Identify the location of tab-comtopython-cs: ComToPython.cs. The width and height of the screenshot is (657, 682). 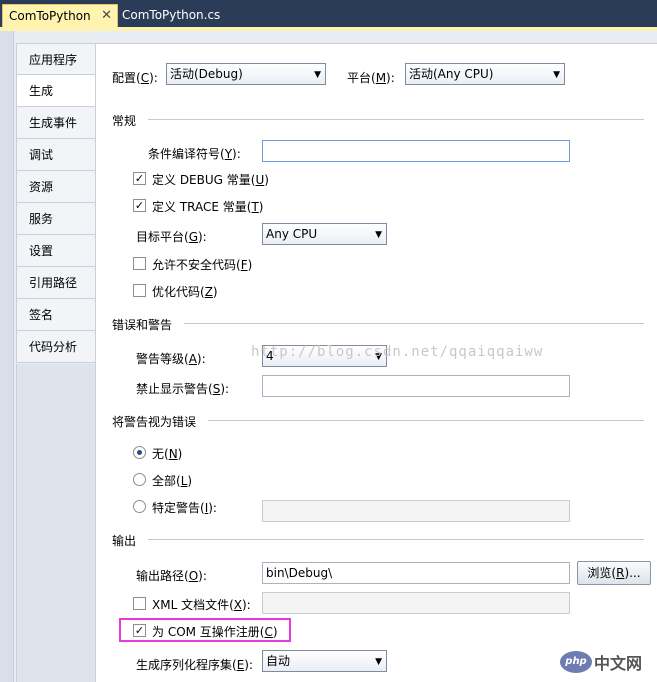
(176, 15).